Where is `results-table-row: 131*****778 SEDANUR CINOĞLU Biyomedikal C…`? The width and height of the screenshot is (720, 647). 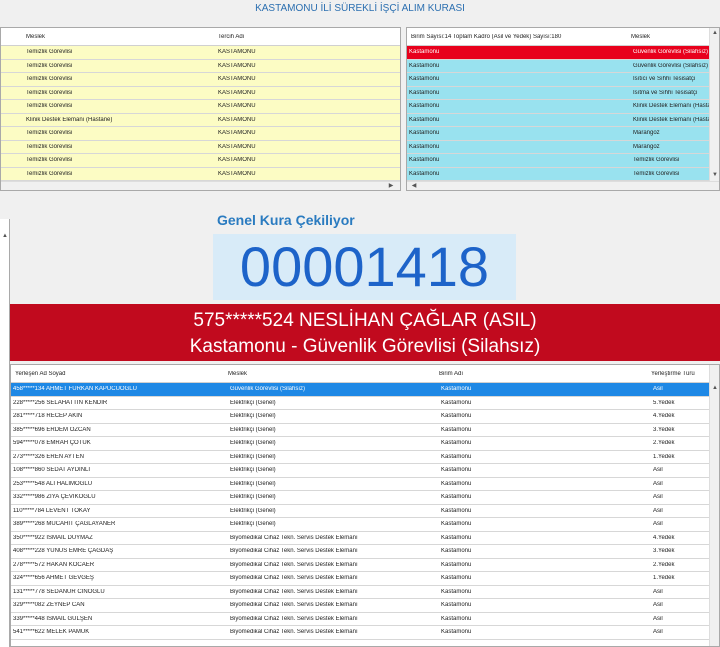 results-table-row: 131*****778 SEDANUR CINOĞLU Biyomedikal C… is located at coordinates (365, 592).